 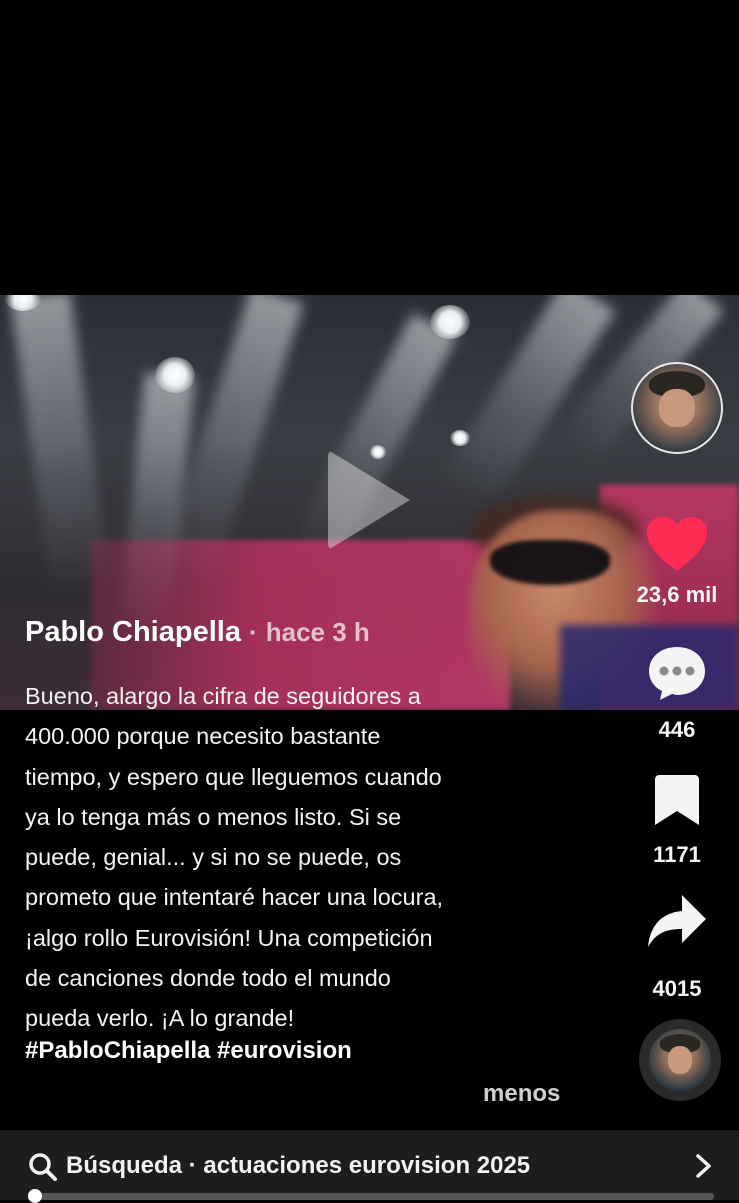 What do you see at coordinates (35, 1196) in the screenshot?
I see `progress-handle` at bounding box center [35, 1196].